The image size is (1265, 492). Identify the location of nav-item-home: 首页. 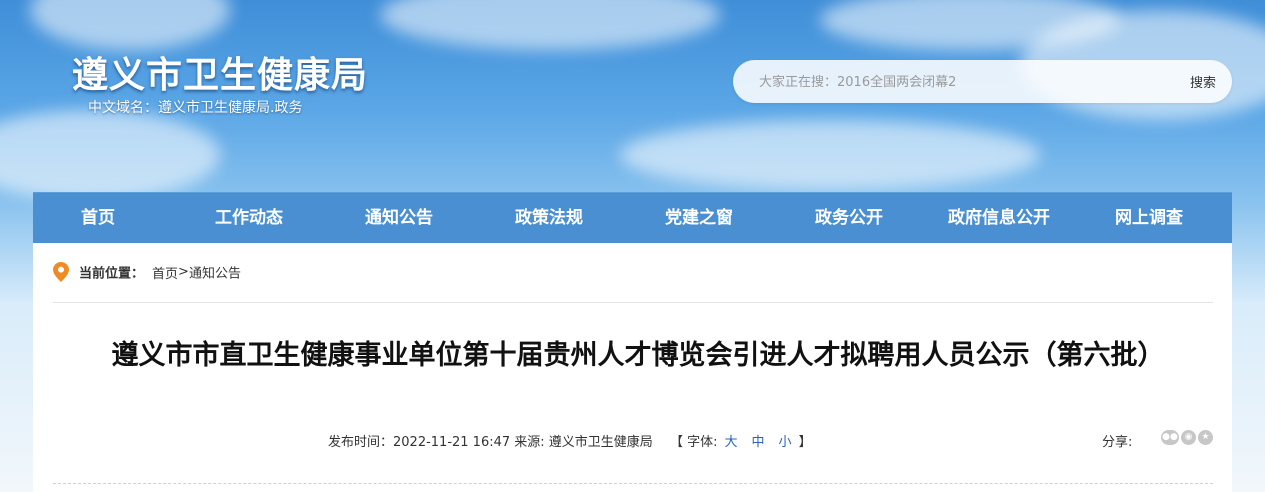
(98, 218).